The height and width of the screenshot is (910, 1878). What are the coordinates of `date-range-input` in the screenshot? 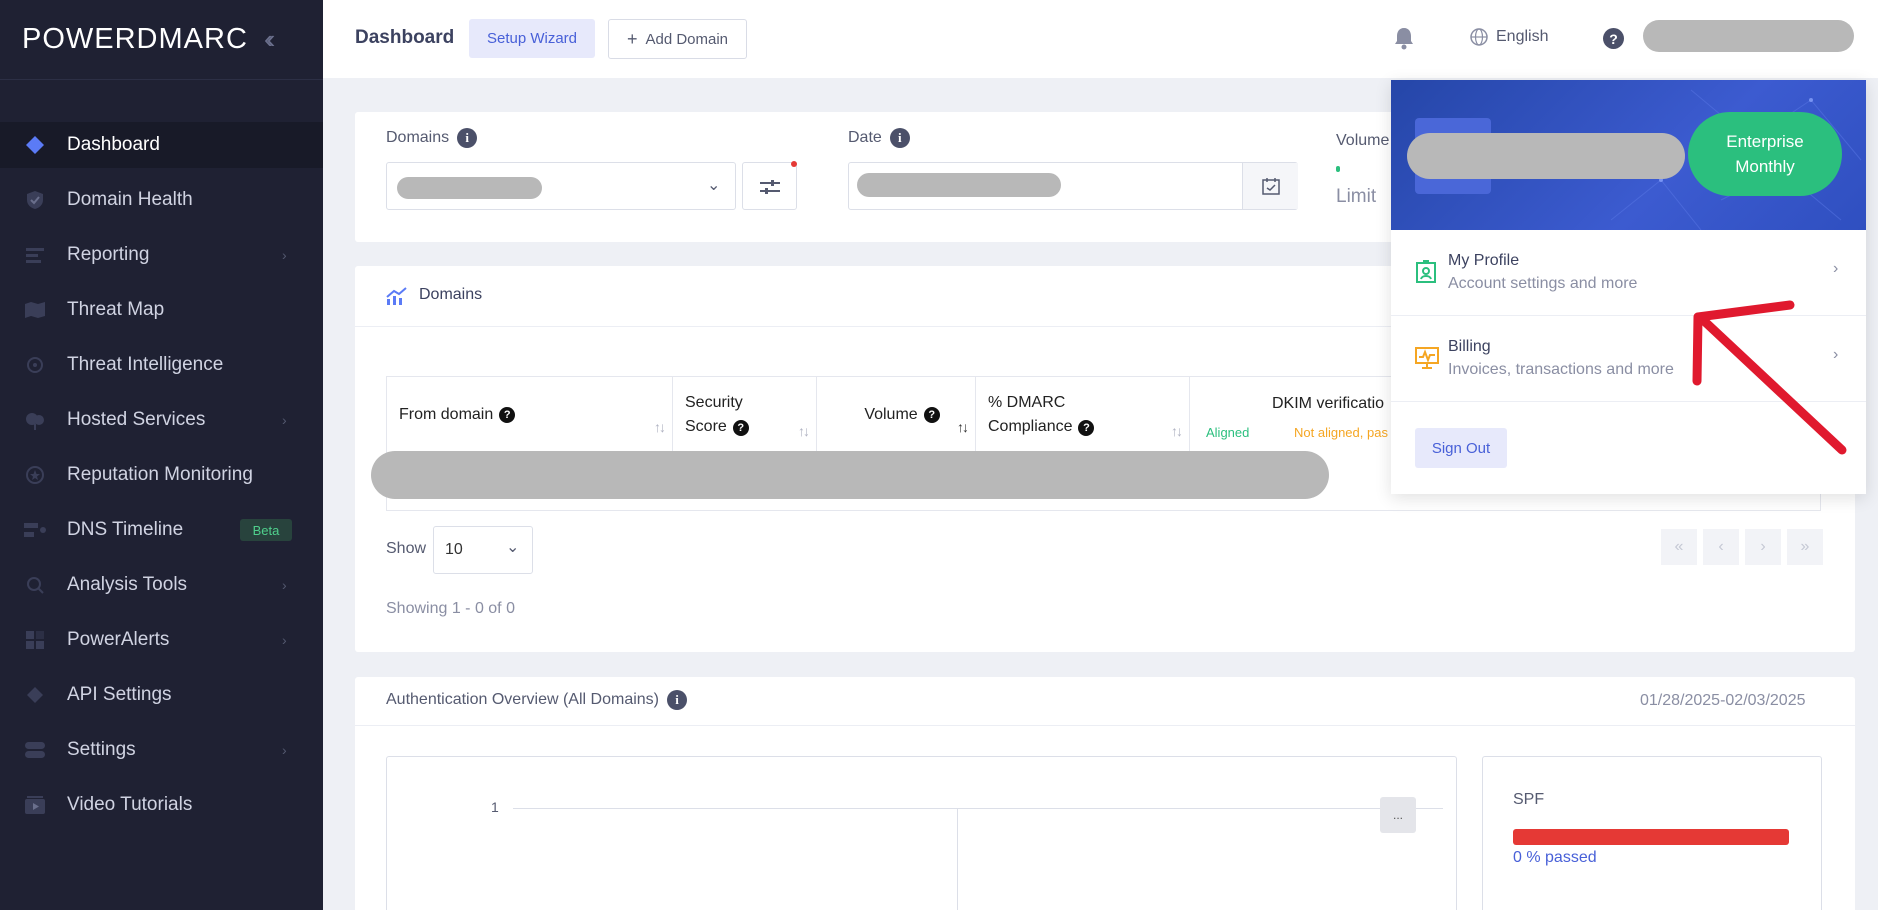 It's located at (1073, 186).